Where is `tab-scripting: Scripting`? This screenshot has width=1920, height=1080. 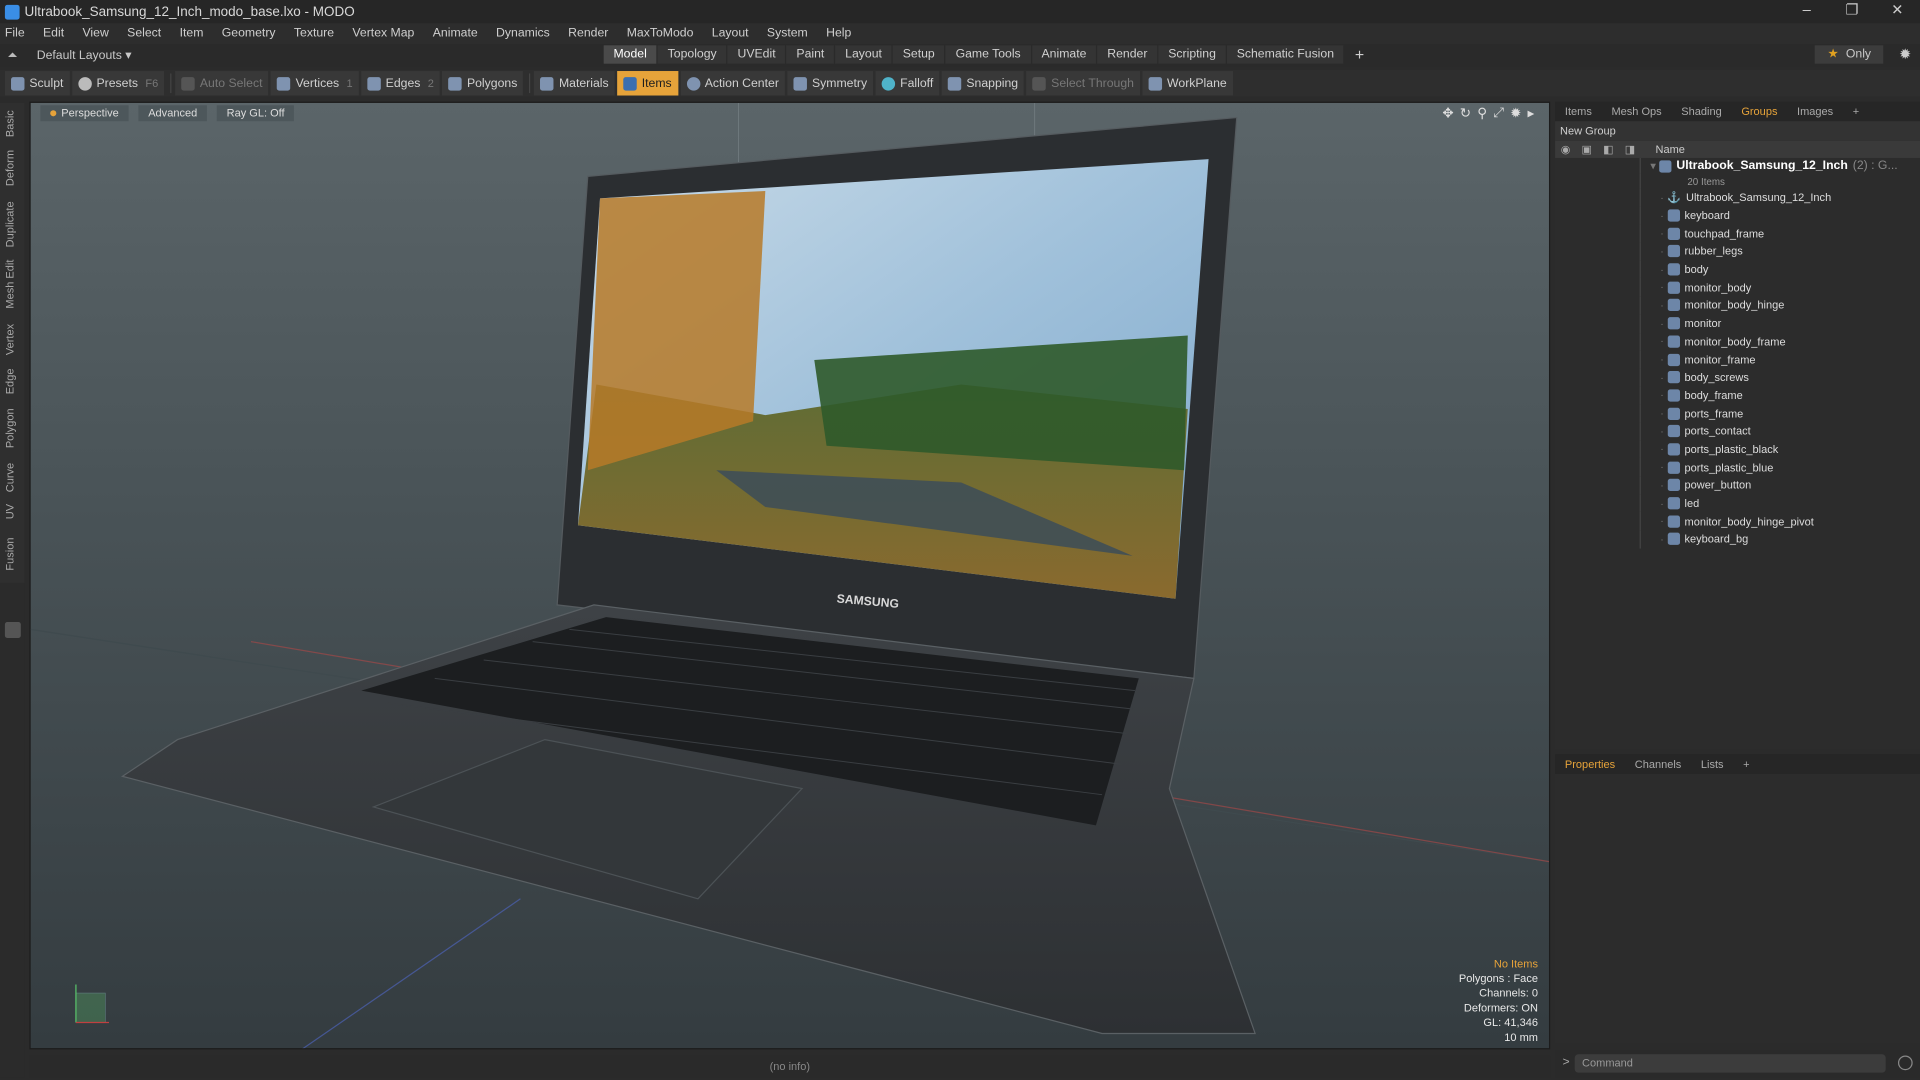 tab-scripting: Scripting is located at coordinates (1192, 54).